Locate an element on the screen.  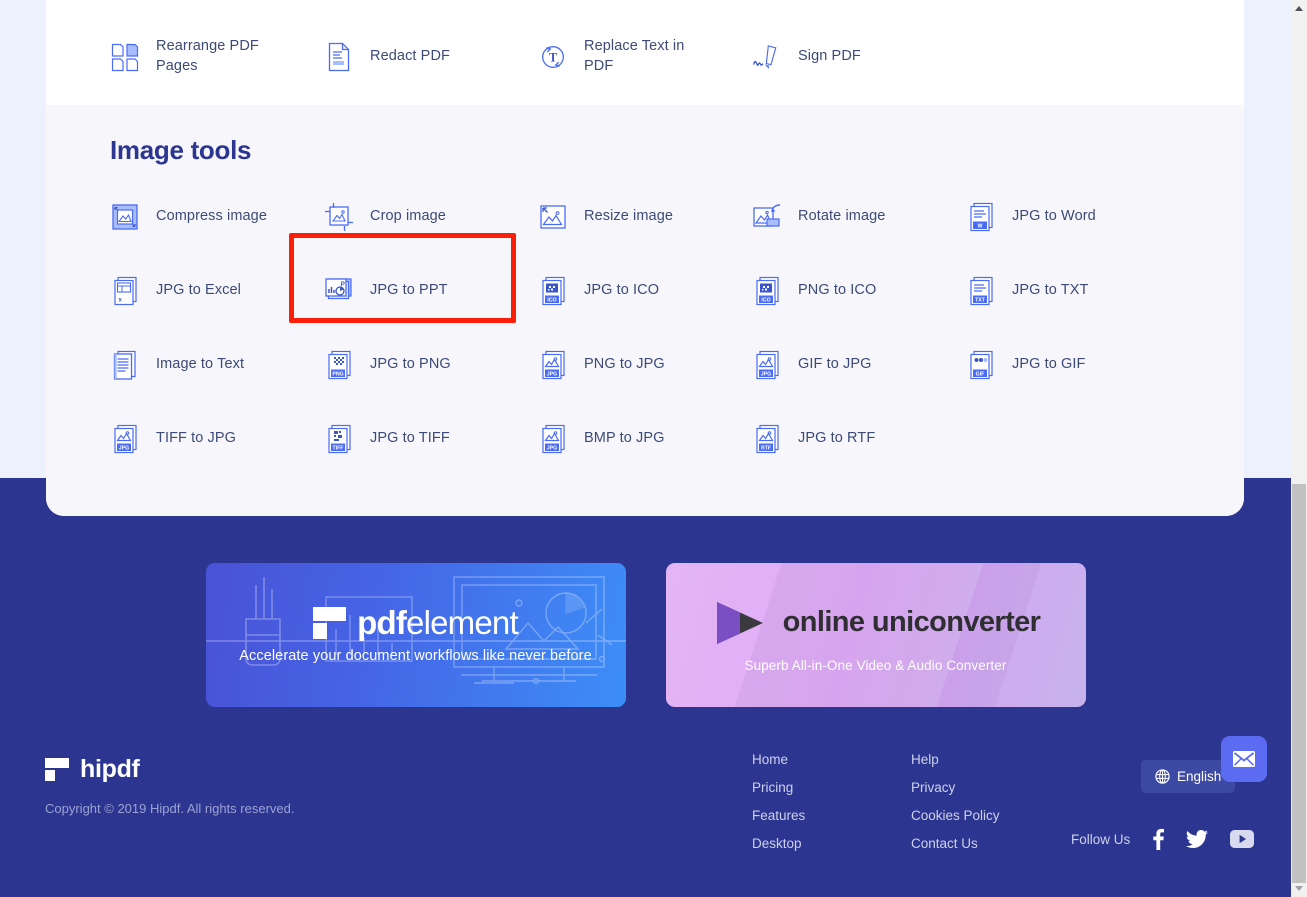
tool-label: GIF to JPG is located at coordinates (835, 364).